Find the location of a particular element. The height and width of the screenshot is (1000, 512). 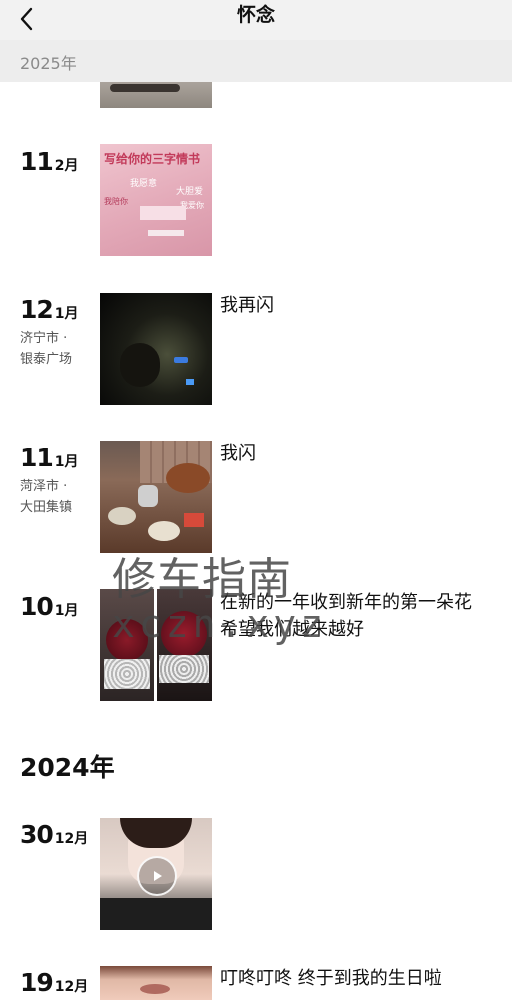

entry-date: 12 1月 is located at coordinates (49, 309).